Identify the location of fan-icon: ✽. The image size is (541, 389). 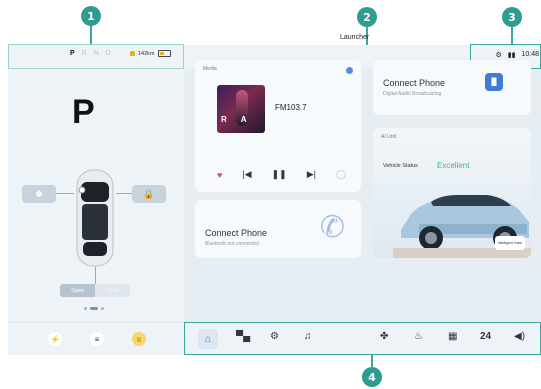
(39, 193).